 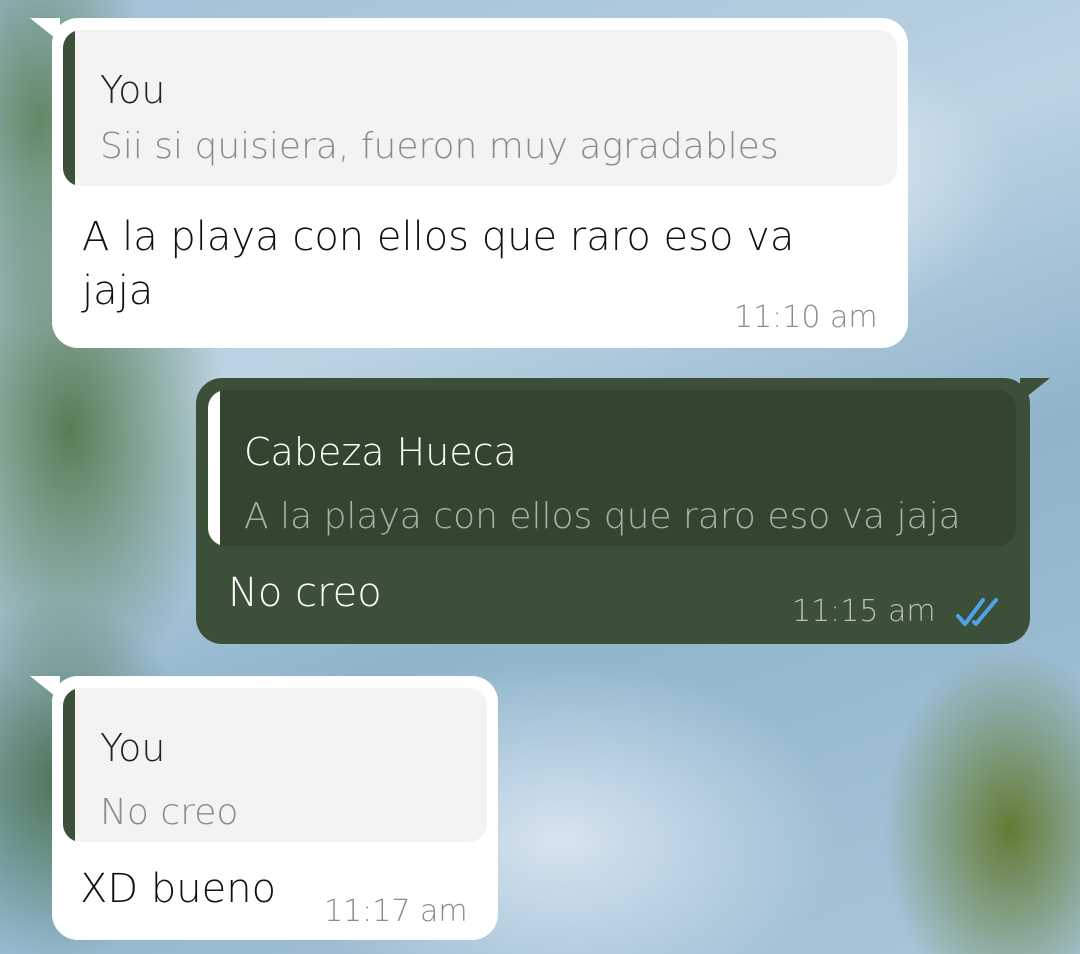 I want to click on message-text: XD bueno, so click(x=178, y=889).